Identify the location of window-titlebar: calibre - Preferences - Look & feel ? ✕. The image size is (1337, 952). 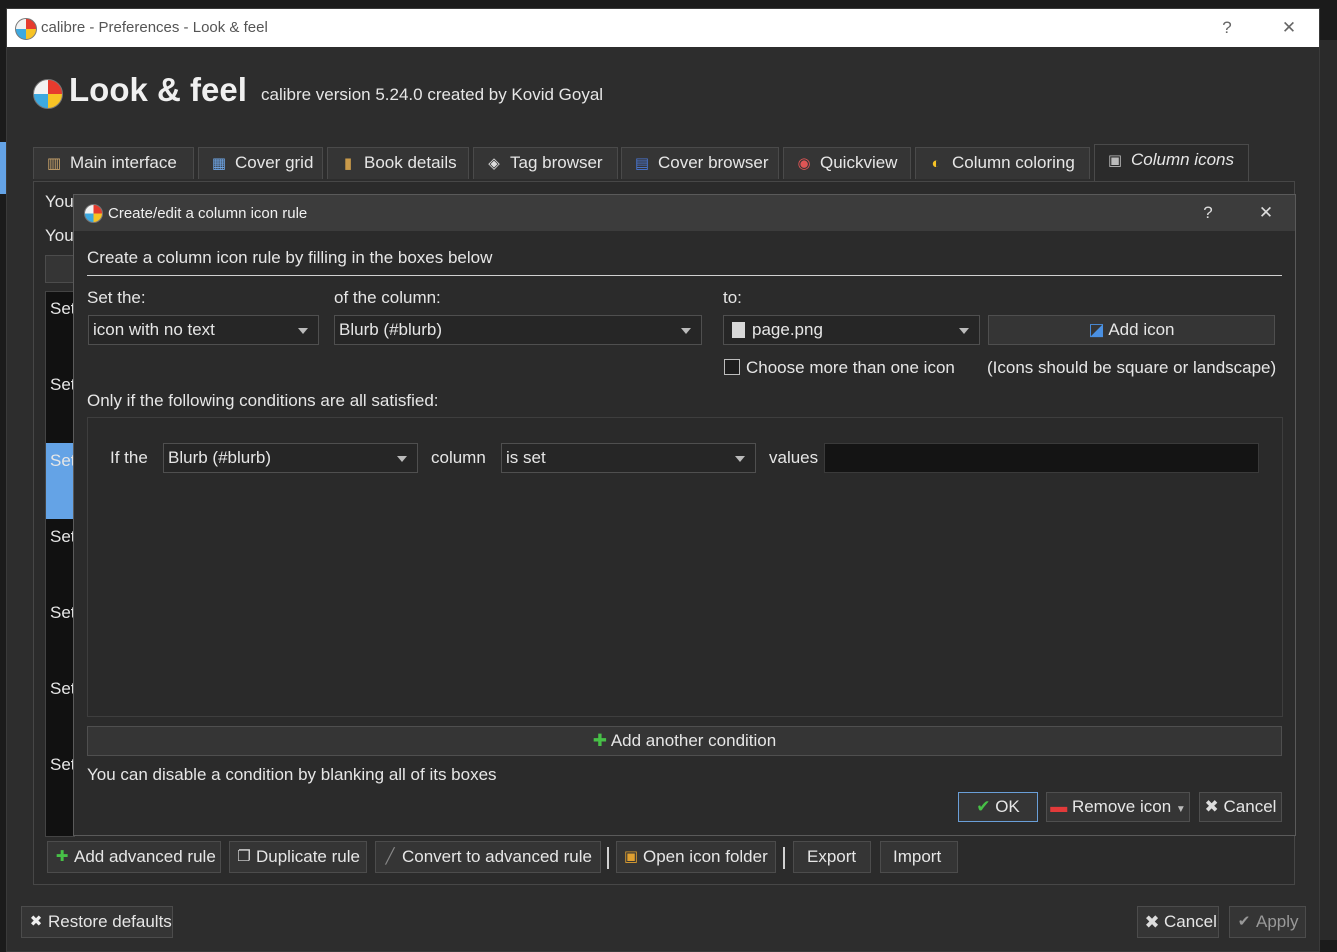
(663, 28).